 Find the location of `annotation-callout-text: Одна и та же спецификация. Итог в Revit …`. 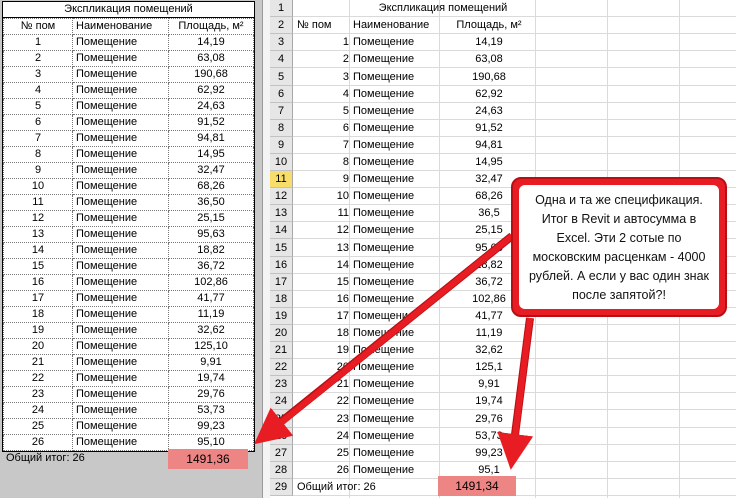

annotation-callout-text: Одна и та же спецификация. Итог в Revit … is located at coordinates (619, 247).